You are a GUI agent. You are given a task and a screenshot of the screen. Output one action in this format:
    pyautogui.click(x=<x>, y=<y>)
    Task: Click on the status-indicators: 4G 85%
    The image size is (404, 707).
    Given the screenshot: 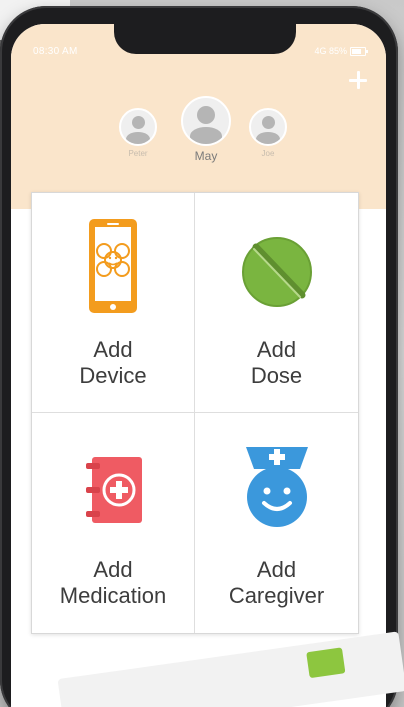 What is the action you would take?
    pyautogui.click(x=341, y=51)
    